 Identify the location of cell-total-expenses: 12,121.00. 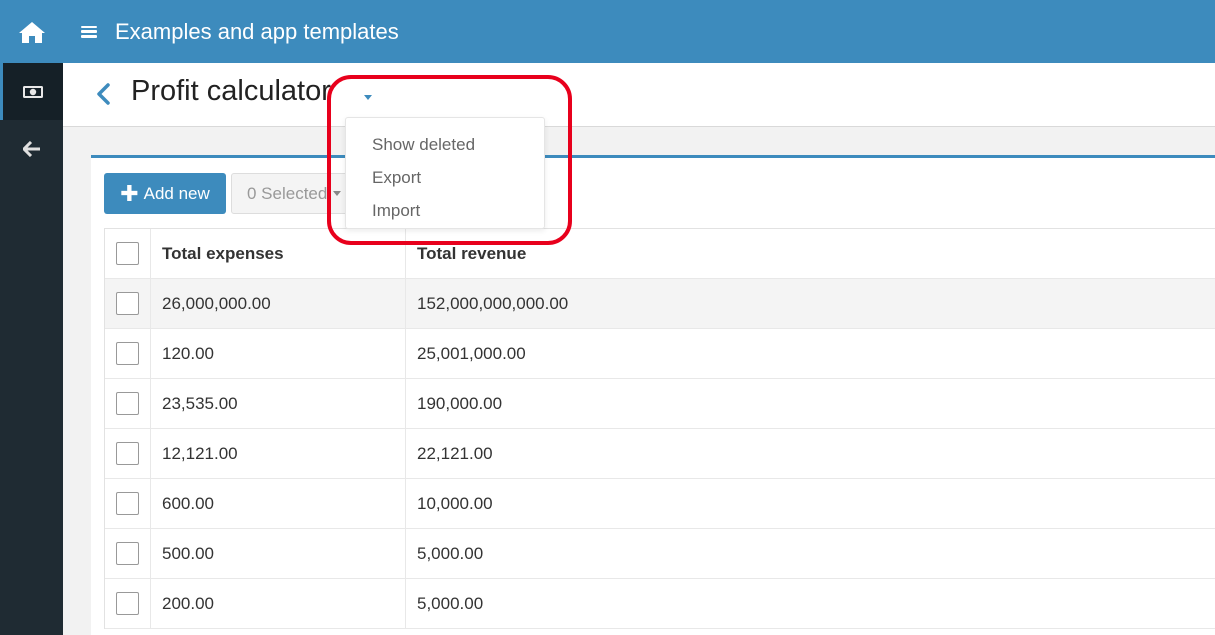
(278, 453).